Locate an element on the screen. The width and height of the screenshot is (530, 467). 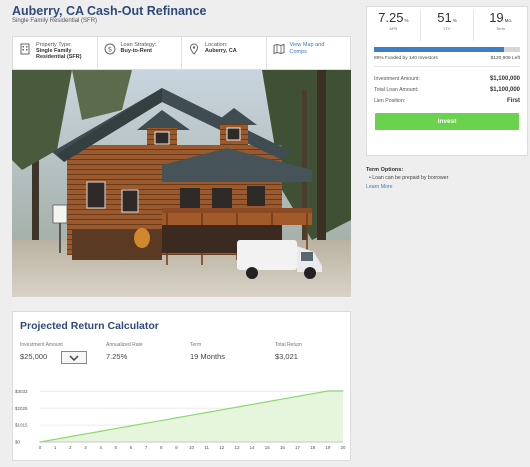
y-tick-label: $3033 is located at coordinates (21, 391).